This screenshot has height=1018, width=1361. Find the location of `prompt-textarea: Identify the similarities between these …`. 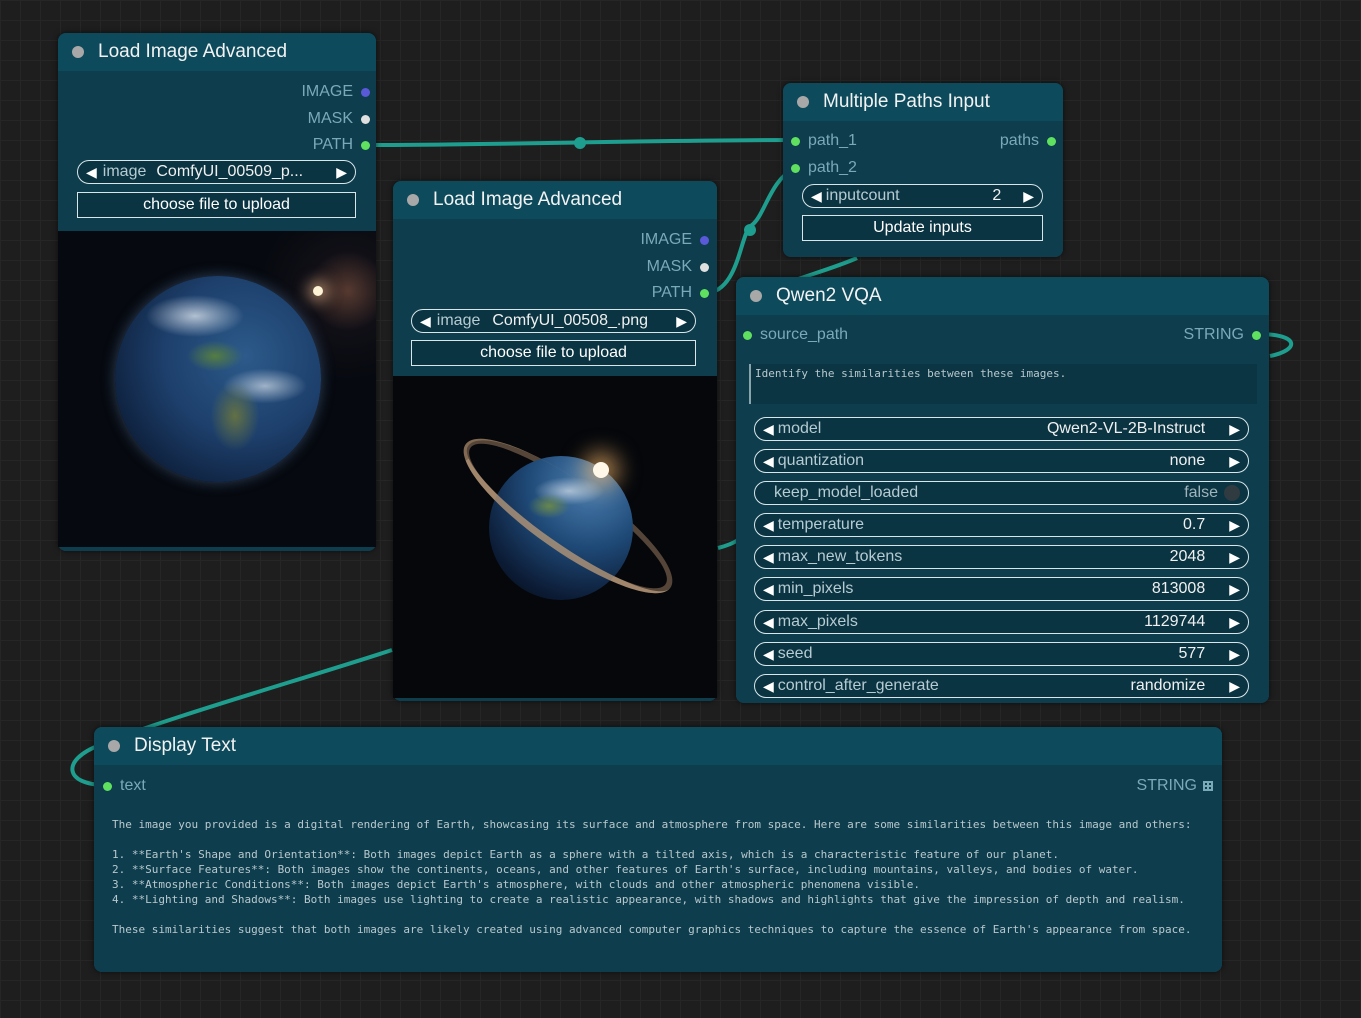

prompt-textarea: Identify the similarities between these … is located at coordinates (1003, 384).